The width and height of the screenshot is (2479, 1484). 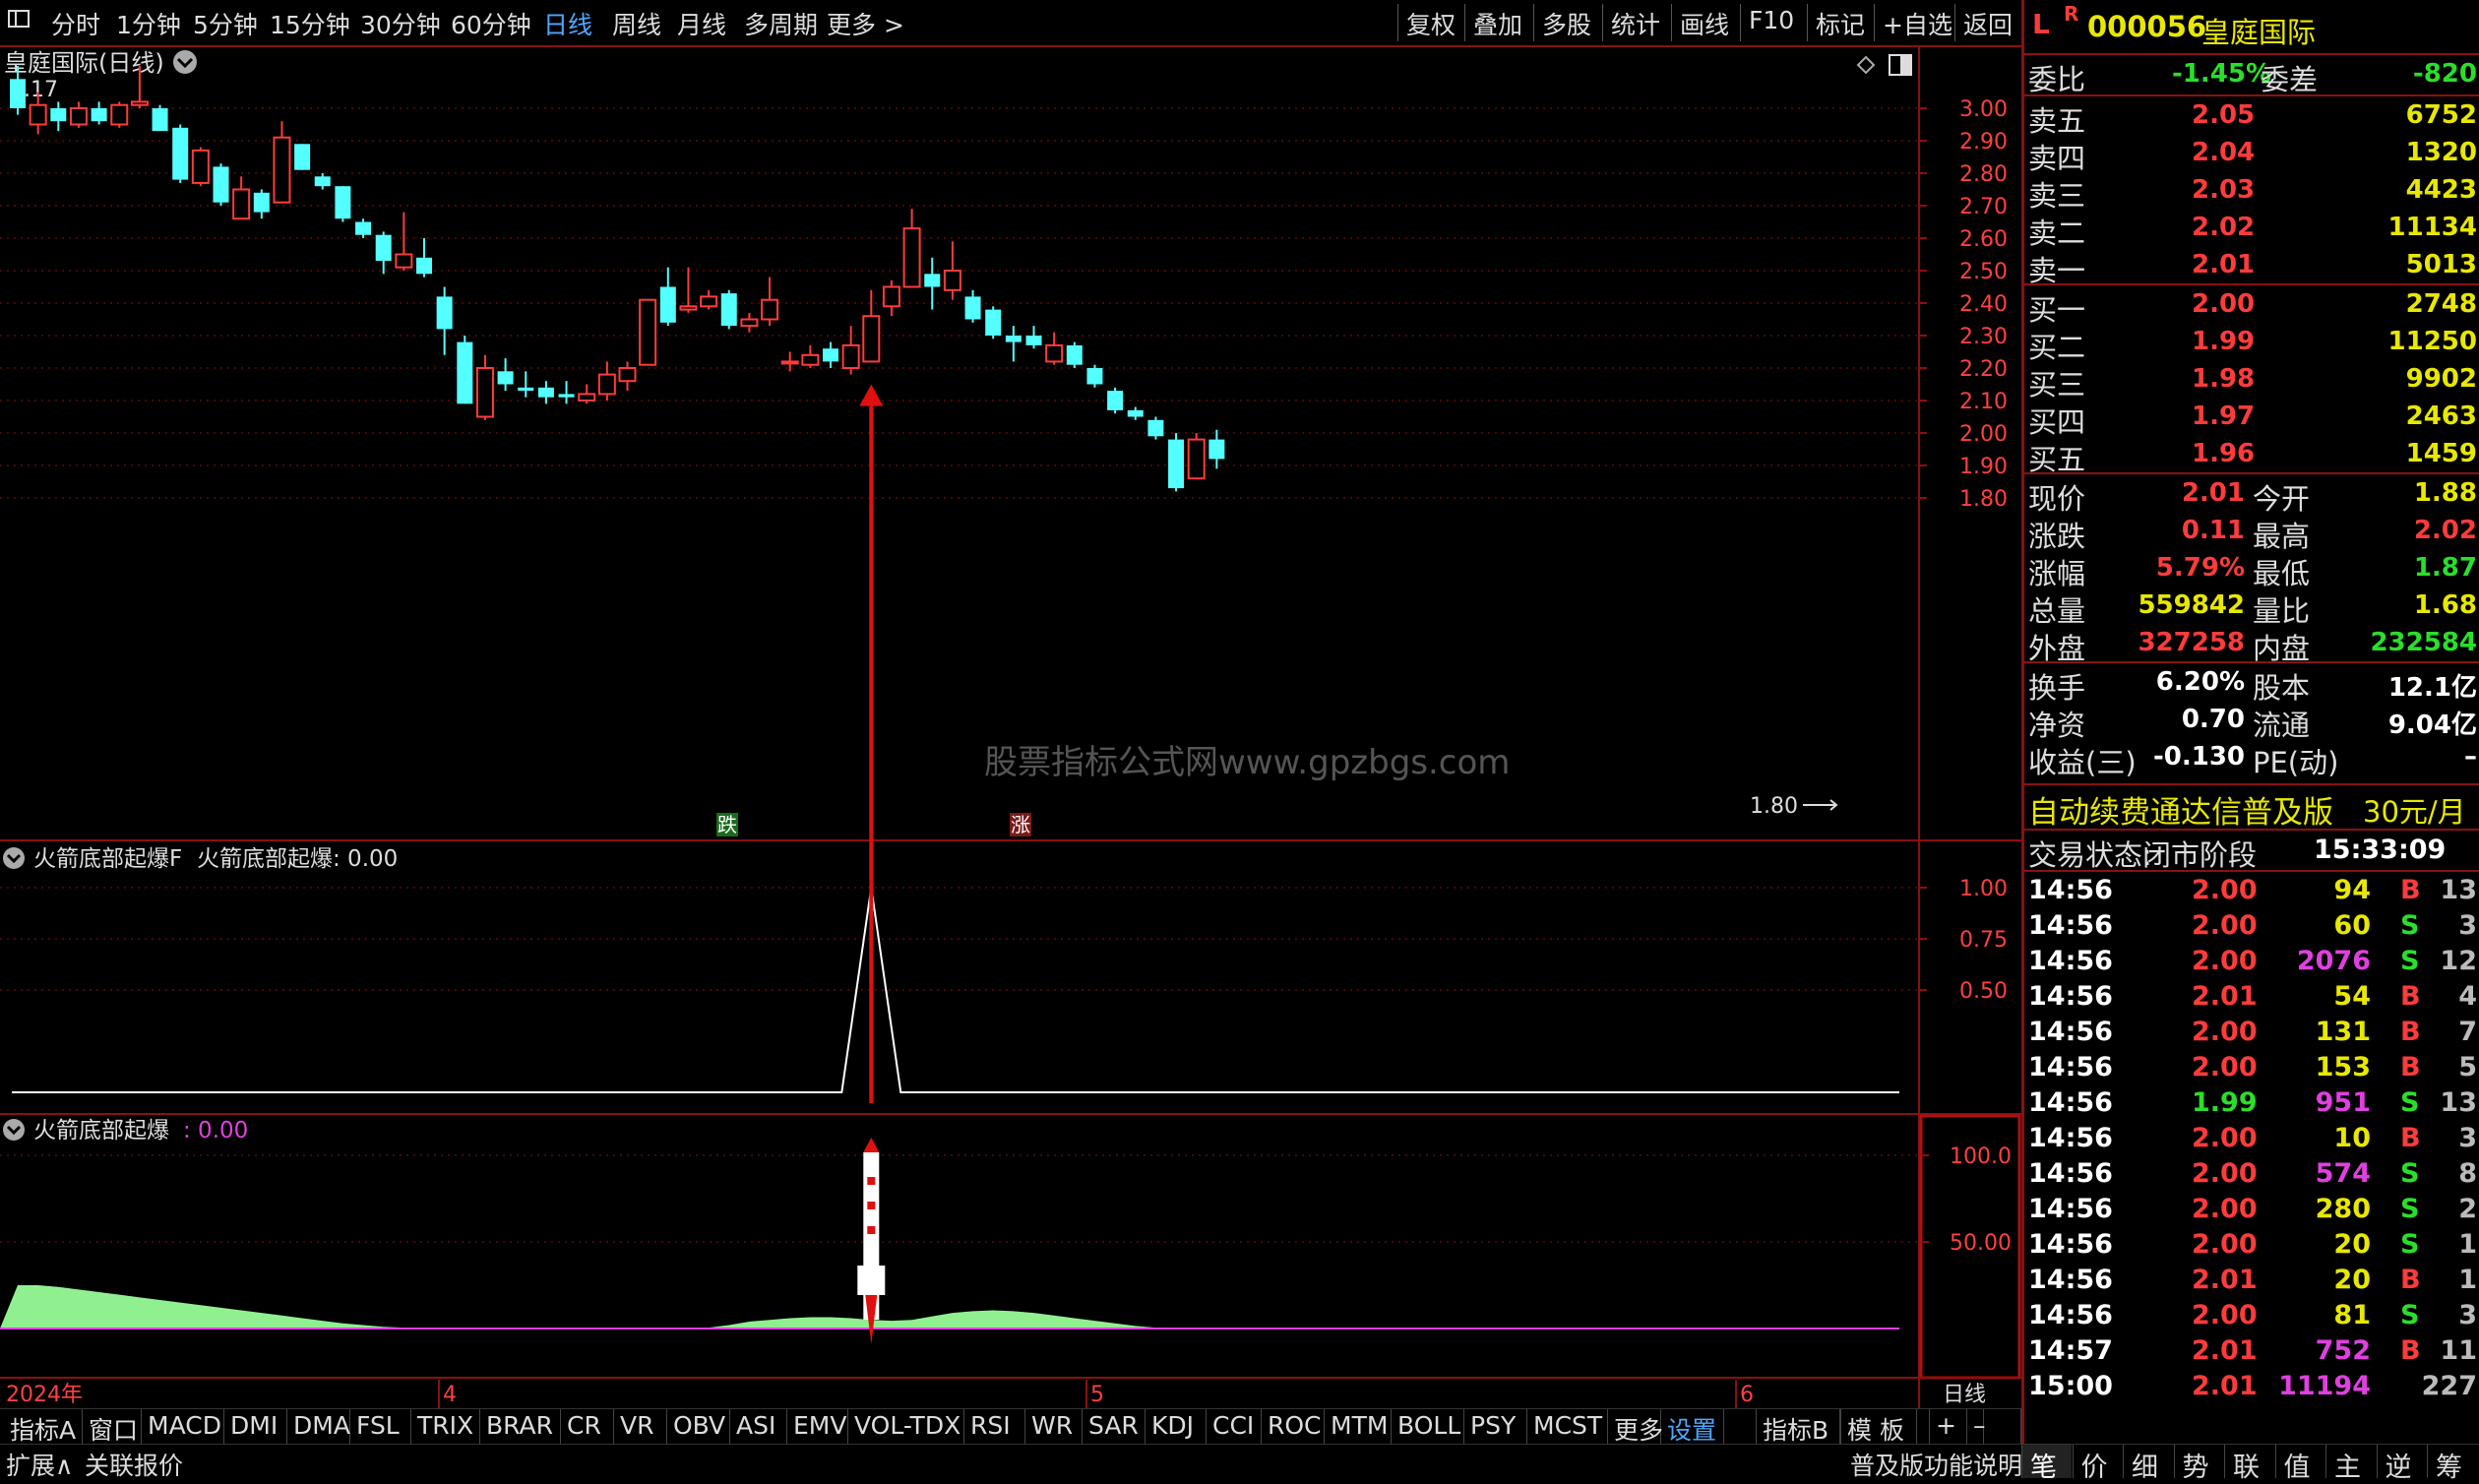 I want to click on sell-order-row: 卖一 2.01 5013, so click(x=2251, y=267).